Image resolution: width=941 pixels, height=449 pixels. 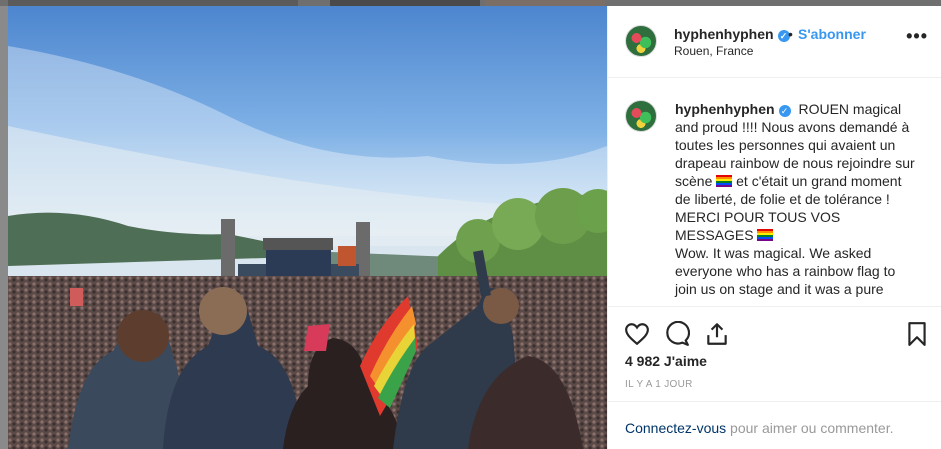 I want to click on login-link: Connectez-vous, so click(x=675, y=428).